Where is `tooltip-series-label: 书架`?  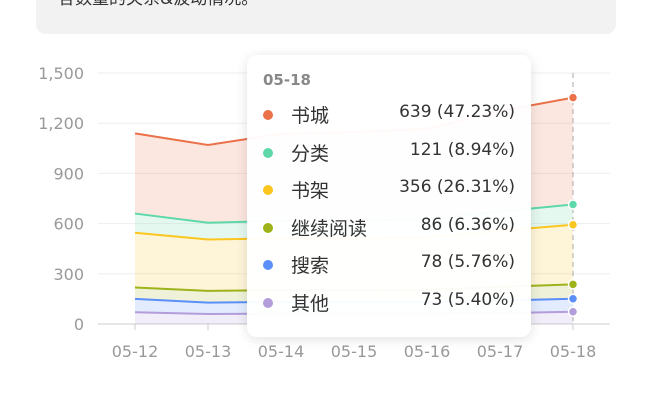 tooltip-series-label: 书架 is located at coordinates (310, 191).